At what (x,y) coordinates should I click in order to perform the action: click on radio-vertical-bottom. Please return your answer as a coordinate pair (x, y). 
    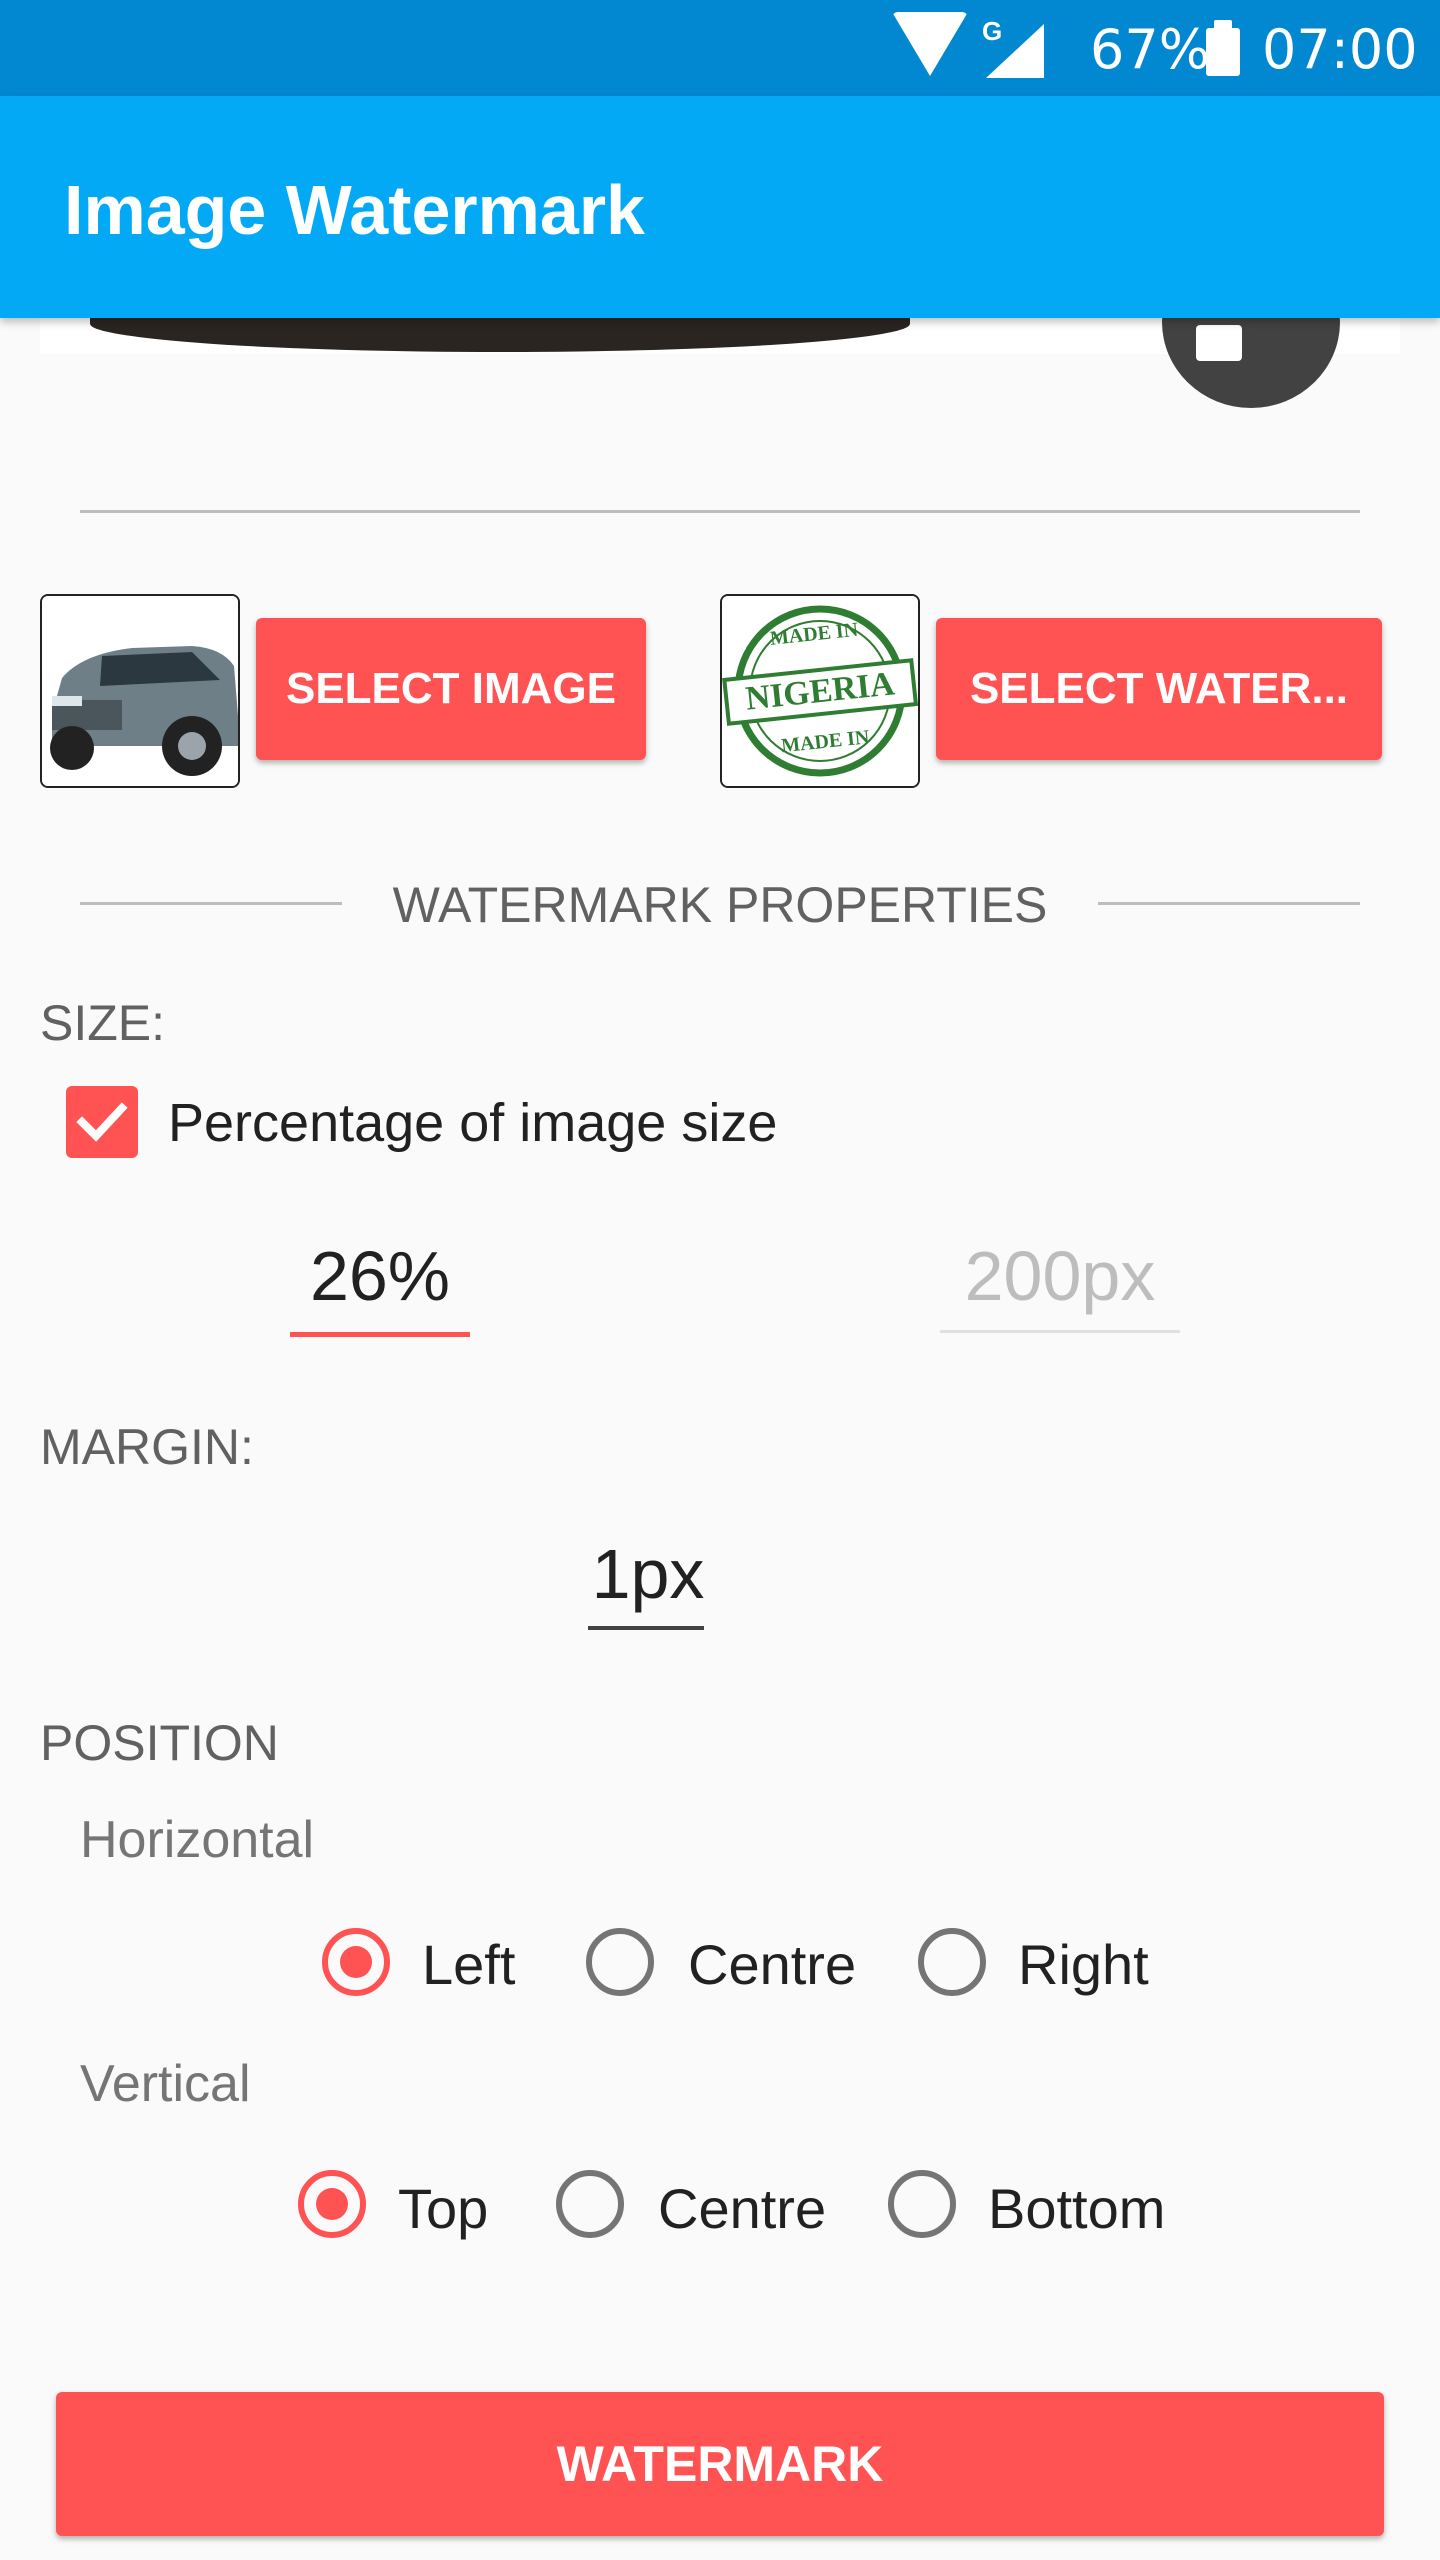
    Looking at the image, I should click on (922, 2204).